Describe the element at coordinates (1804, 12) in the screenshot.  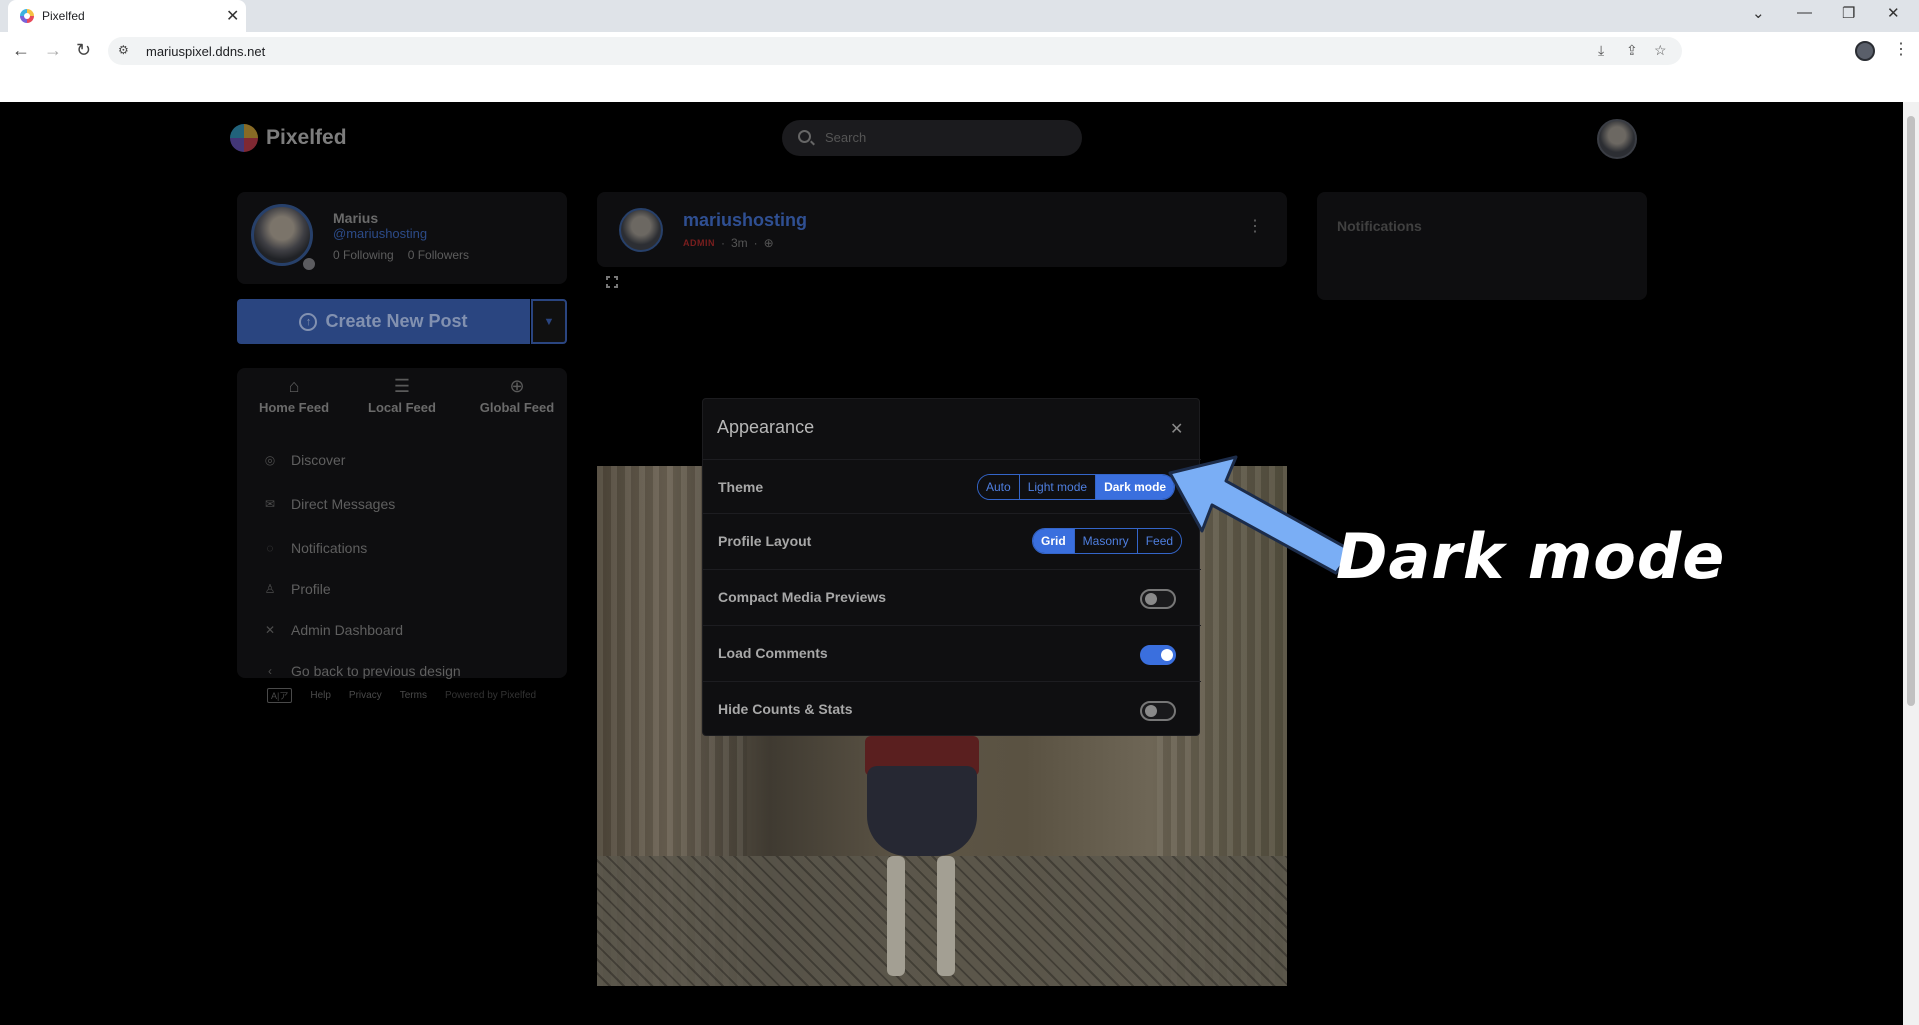
I see `minimize-icon: —` at that location.